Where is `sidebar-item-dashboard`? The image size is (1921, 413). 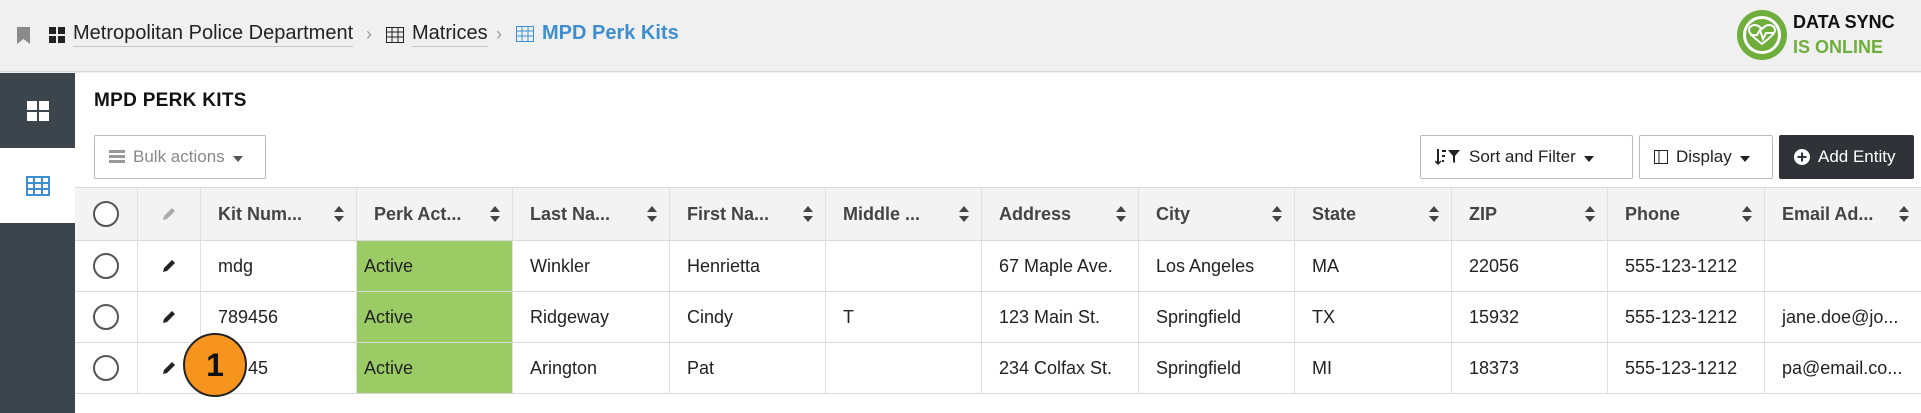
sidebar-item-dashboard is located at coordinates (37, 110).